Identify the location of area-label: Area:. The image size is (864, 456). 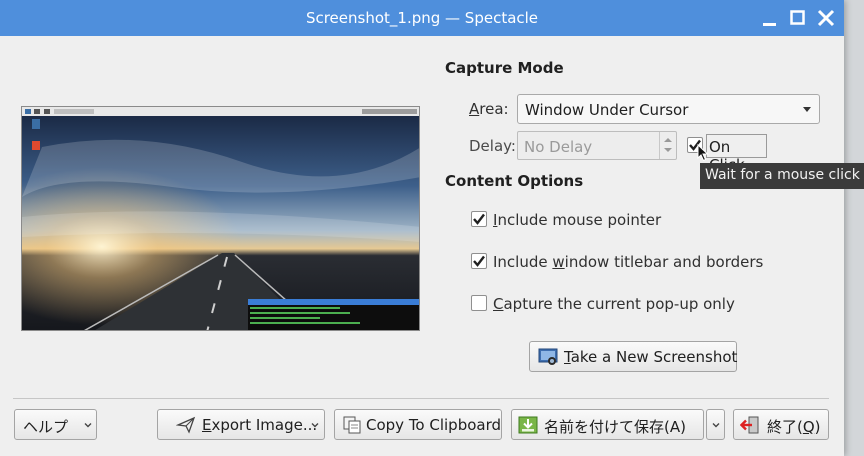
(489, 109).